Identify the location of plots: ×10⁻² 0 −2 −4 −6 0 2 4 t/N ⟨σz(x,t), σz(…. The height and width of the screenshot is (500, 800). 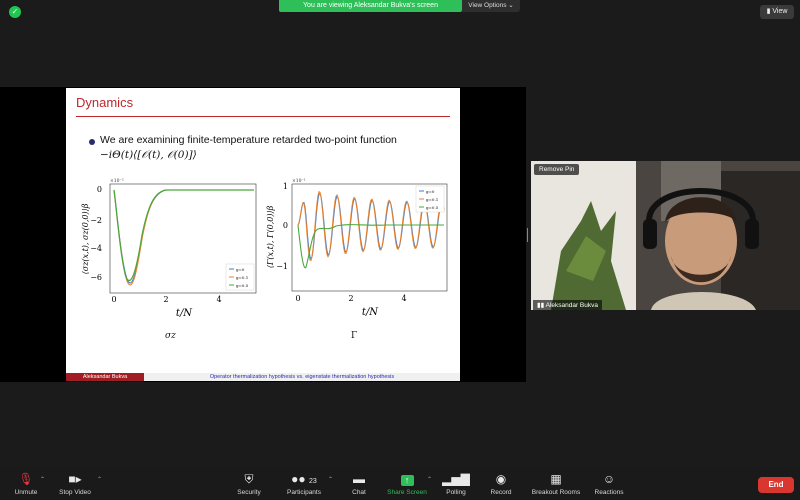
(264, 248).